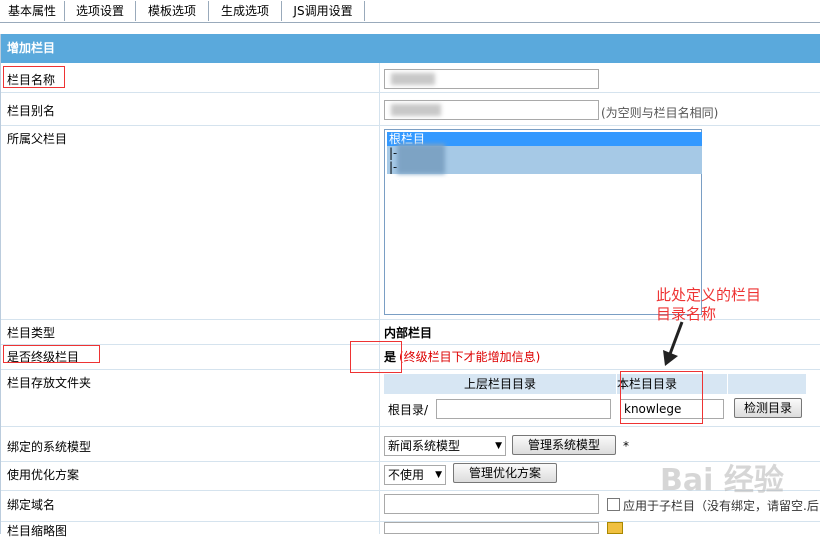 Image resolution: width=820 pixels, height=539 pixels. What do you see at coordinates (615, 528) in the screenshot?
I see `folder-icon` at bounding box center [615, 528].